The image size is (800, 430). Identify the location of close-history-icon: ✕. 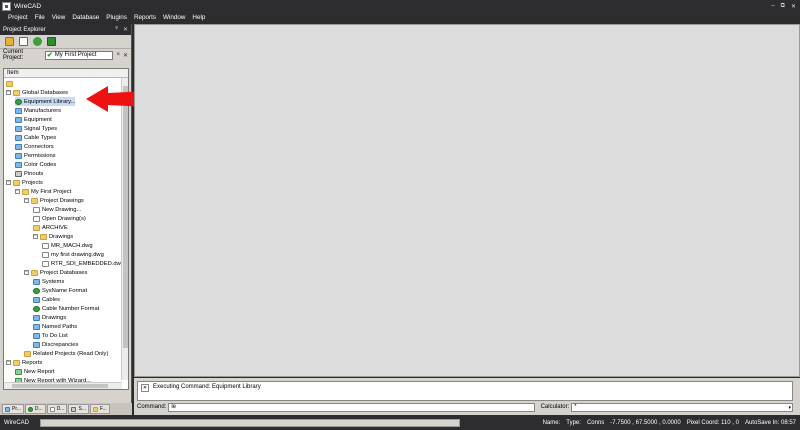
(145, 388).